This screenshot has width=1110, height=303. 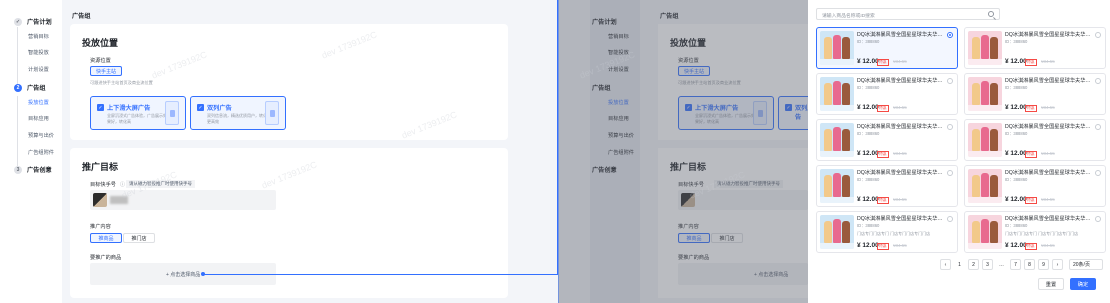 I want to click on nav-item-placement: 投放位置, so click(x=38, y=102).